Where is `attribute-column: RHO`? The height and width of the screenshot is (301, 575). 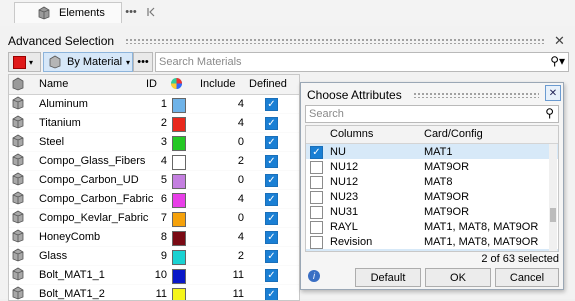
attribute-column: RHO is located at coordinates (342, 251).